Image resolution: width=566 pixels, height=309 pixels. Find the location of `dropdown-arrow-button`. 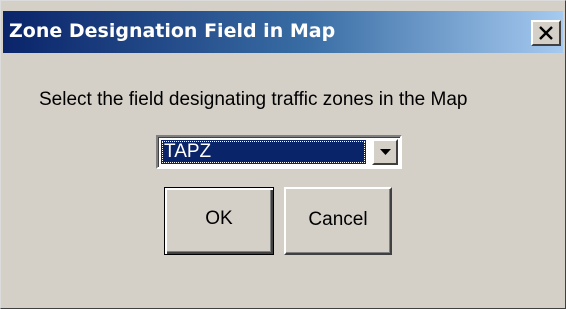

dropdown-arrow-button is located at coordinates (385, 152).